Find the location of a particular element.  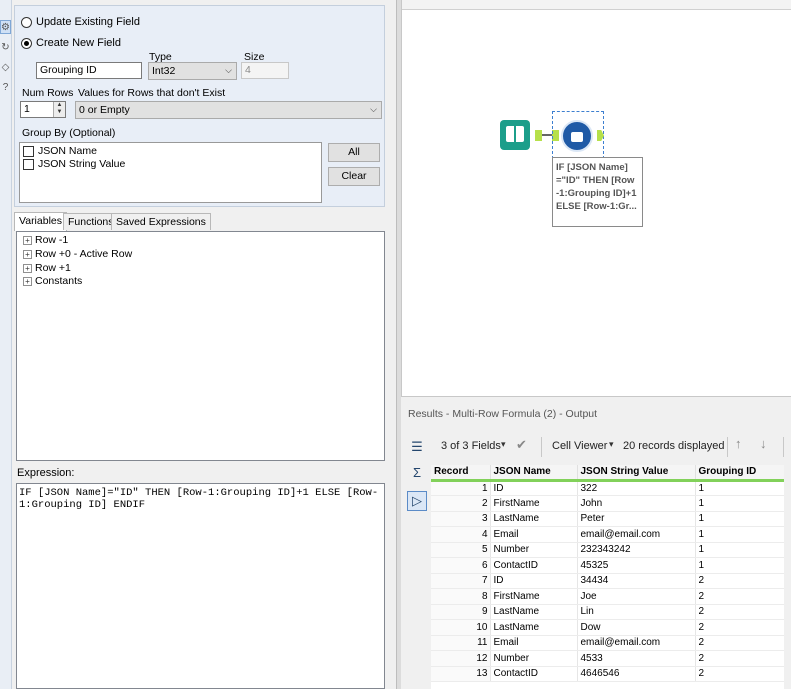

record-cell: 4 is located at coordinates (461, 534).